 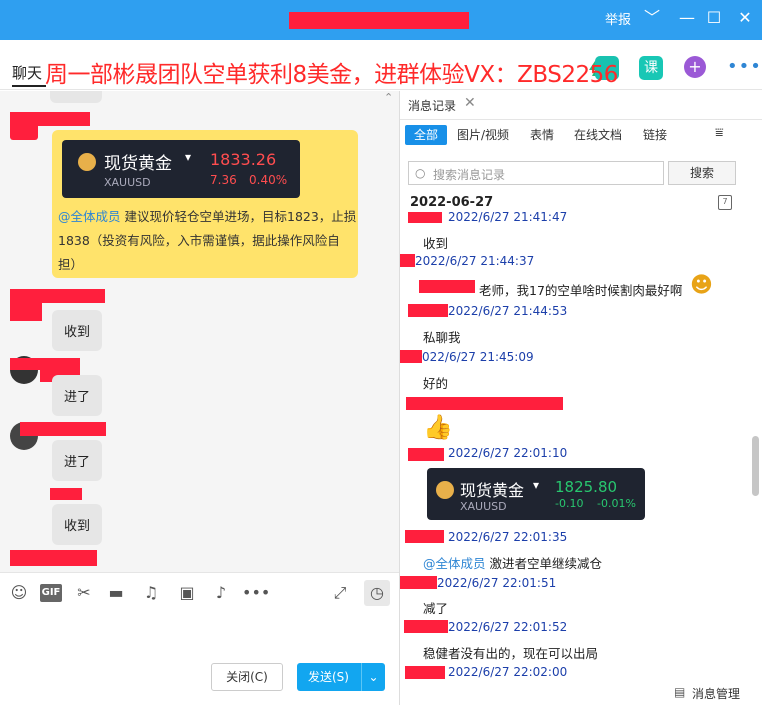 I want to click on gold-change-pct: 0.40%, so click(x=268, y=180).